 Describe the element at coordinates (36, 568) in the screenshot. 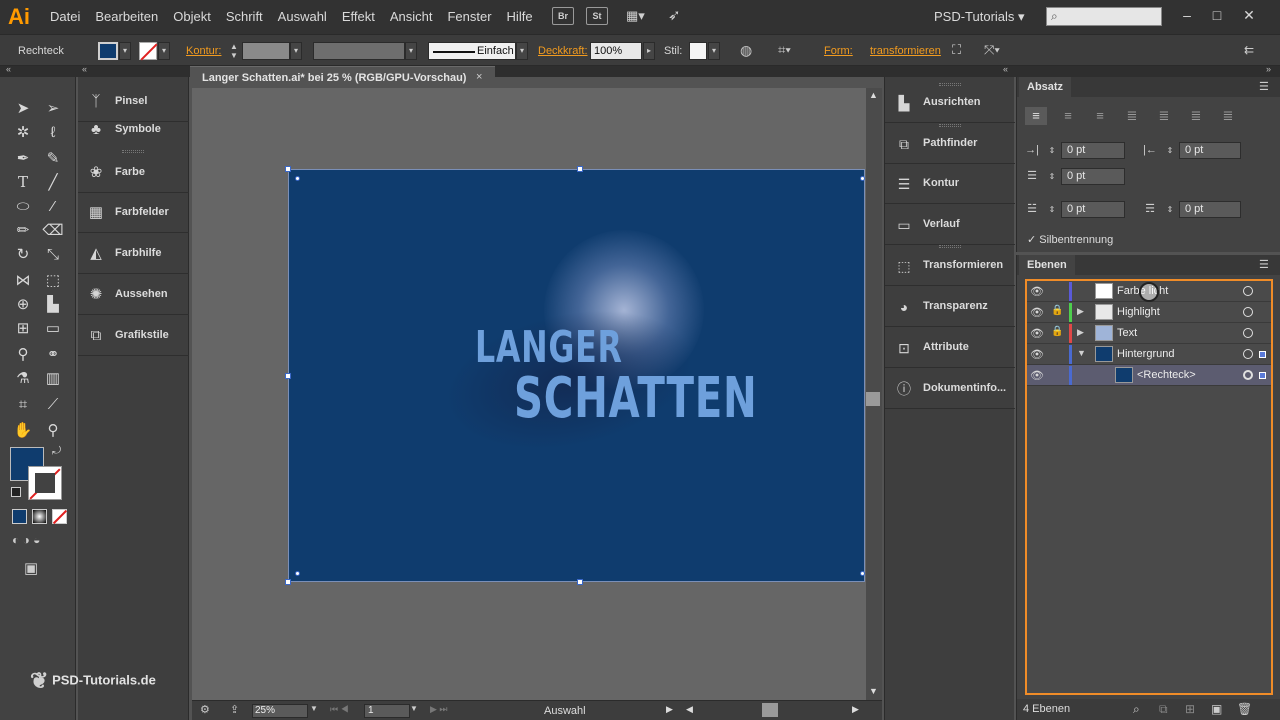

I see `screen-mode-icon: ▣` at that location.